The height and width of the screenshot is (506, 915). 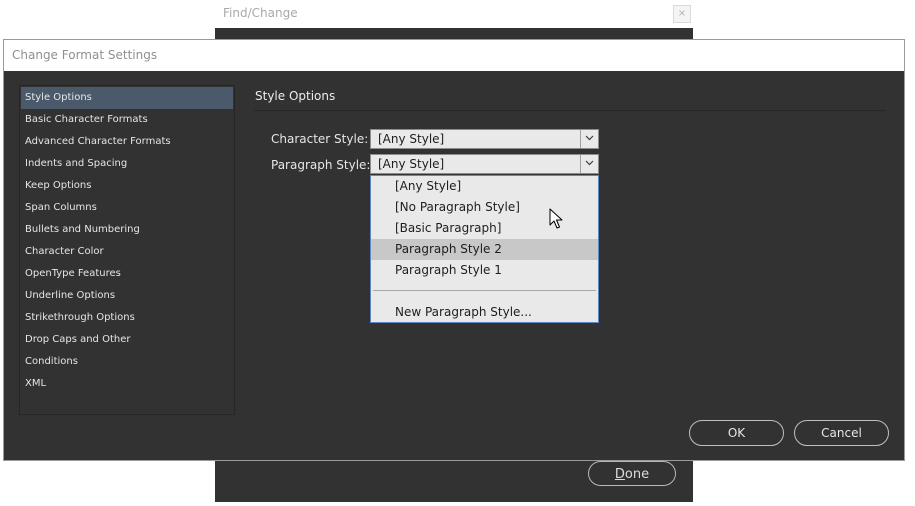 I want to click on character-style-label: Character Style:, so click(x=320, y=139).